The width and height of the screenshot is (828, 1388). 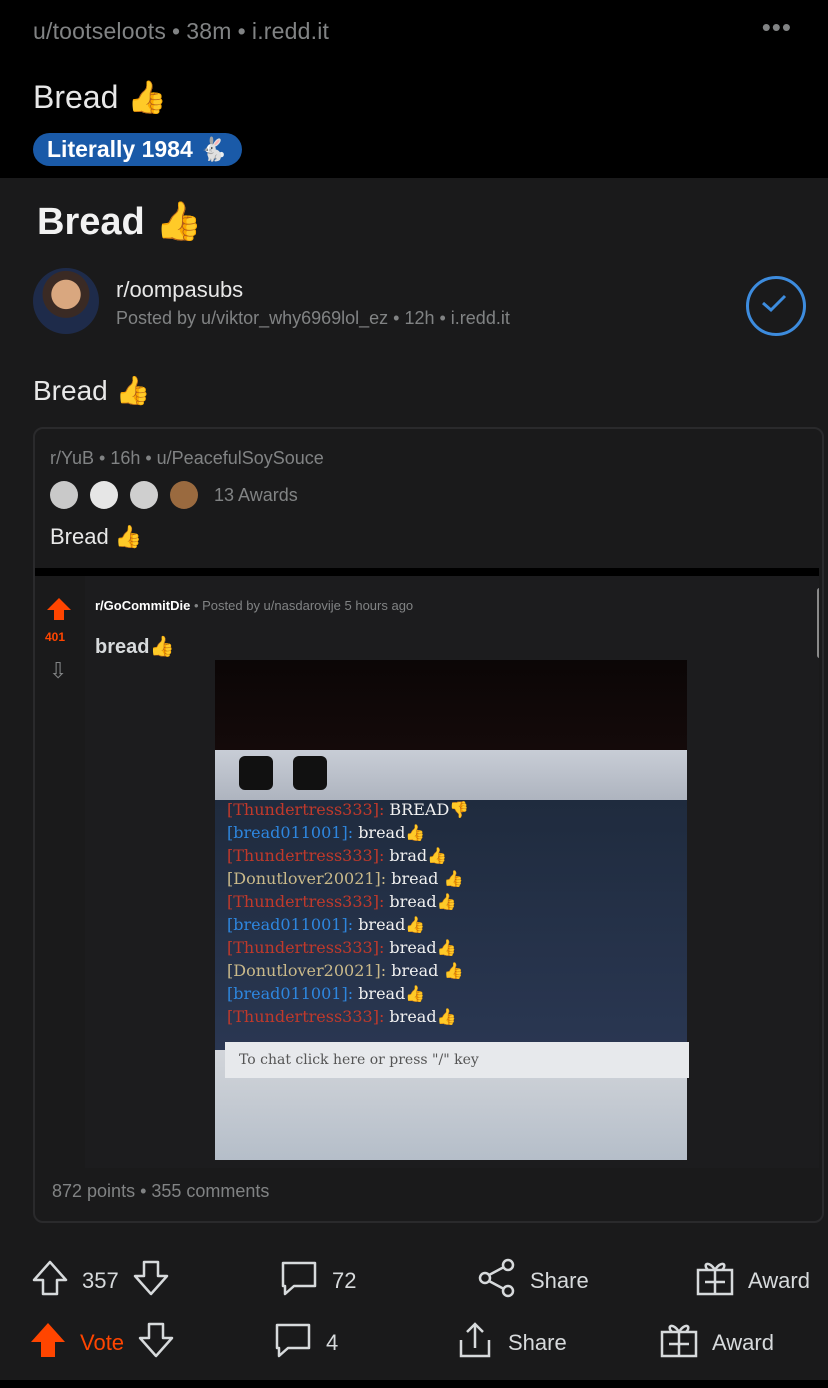 I want to click on actions-row-2: Vote 4 Share Award, so click(x=414, y=1342).